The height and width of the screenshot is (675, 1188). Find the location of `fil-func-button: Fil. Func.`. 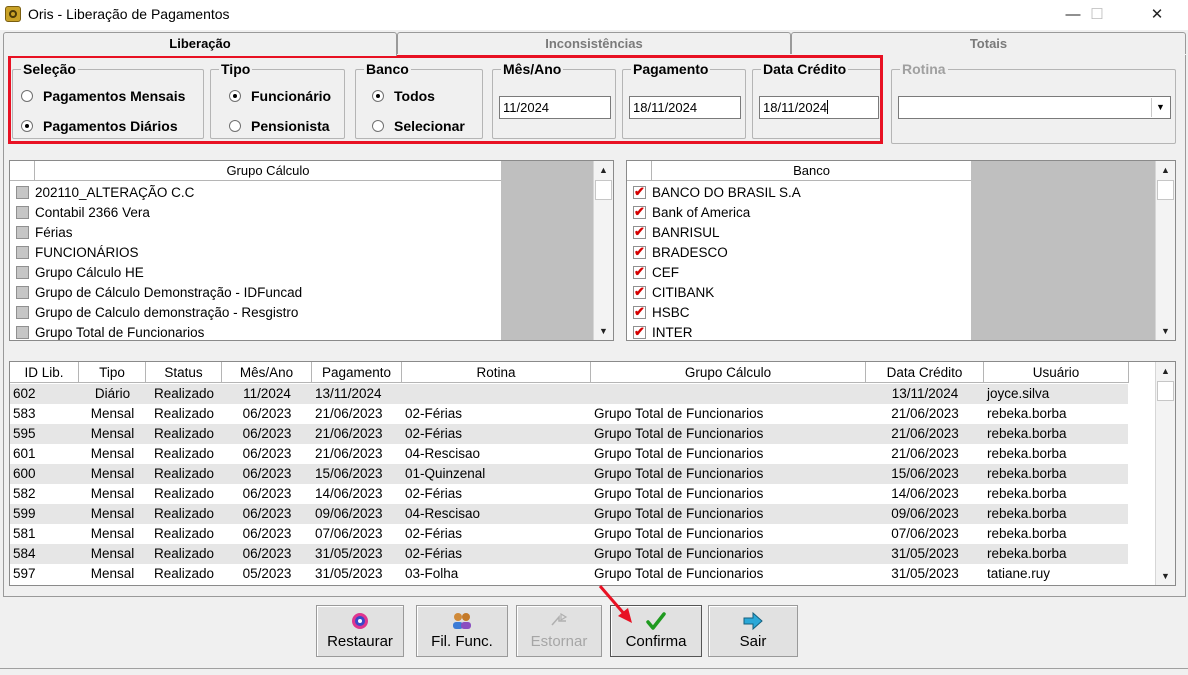

fil-func-button: Fil. Func. is located at coordinates (462, 631).